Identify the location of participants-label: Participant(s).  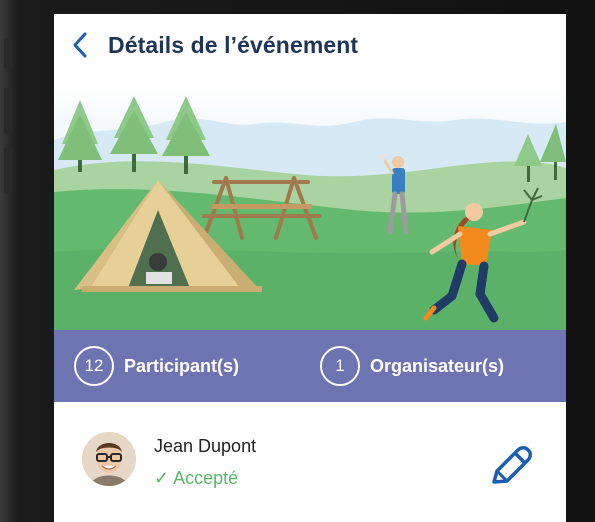
(182, 365).